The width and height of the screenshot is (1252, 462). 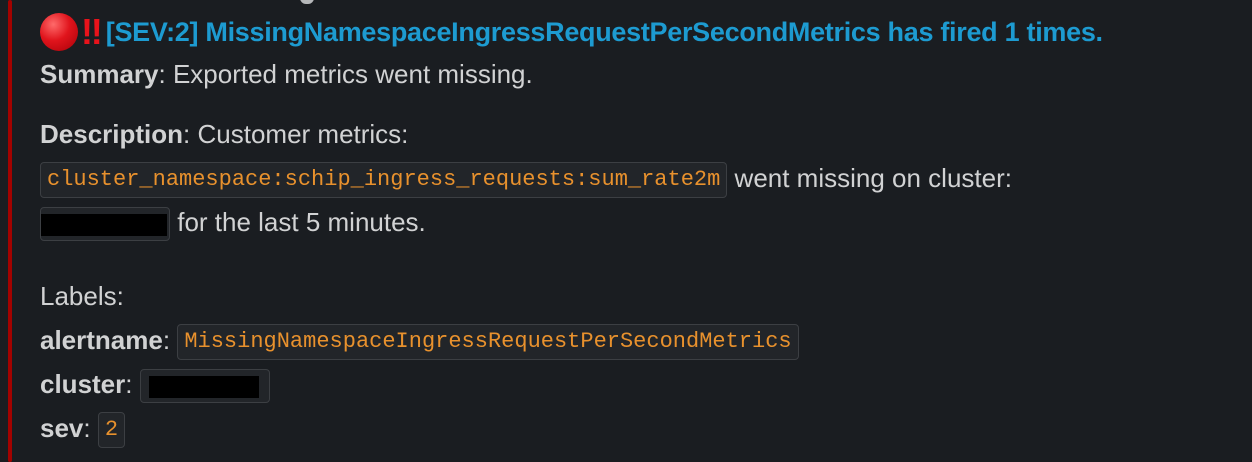 I want to click on attachment-accent-bar, so click(x=10, y=231).